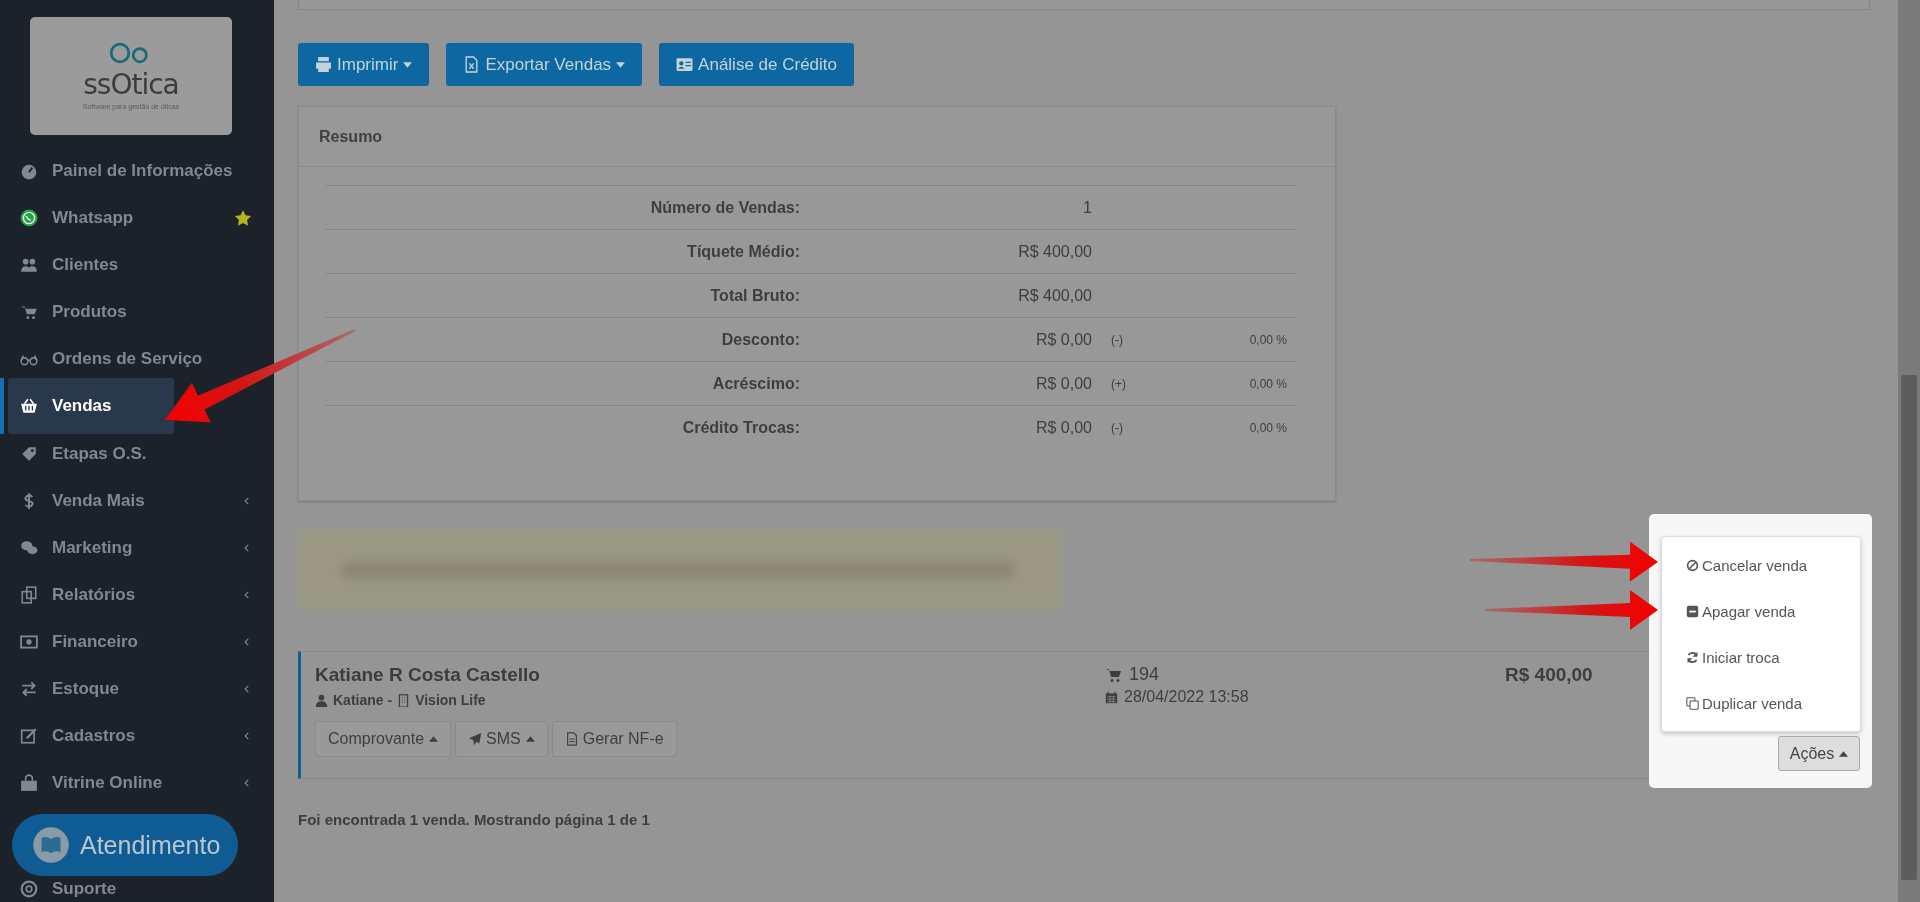 Image resolution: width=1920 pixels, height=902 pixels. Describe the element at coordinates (29, 547) in the screenshot. I see `chat-icon` at that location.